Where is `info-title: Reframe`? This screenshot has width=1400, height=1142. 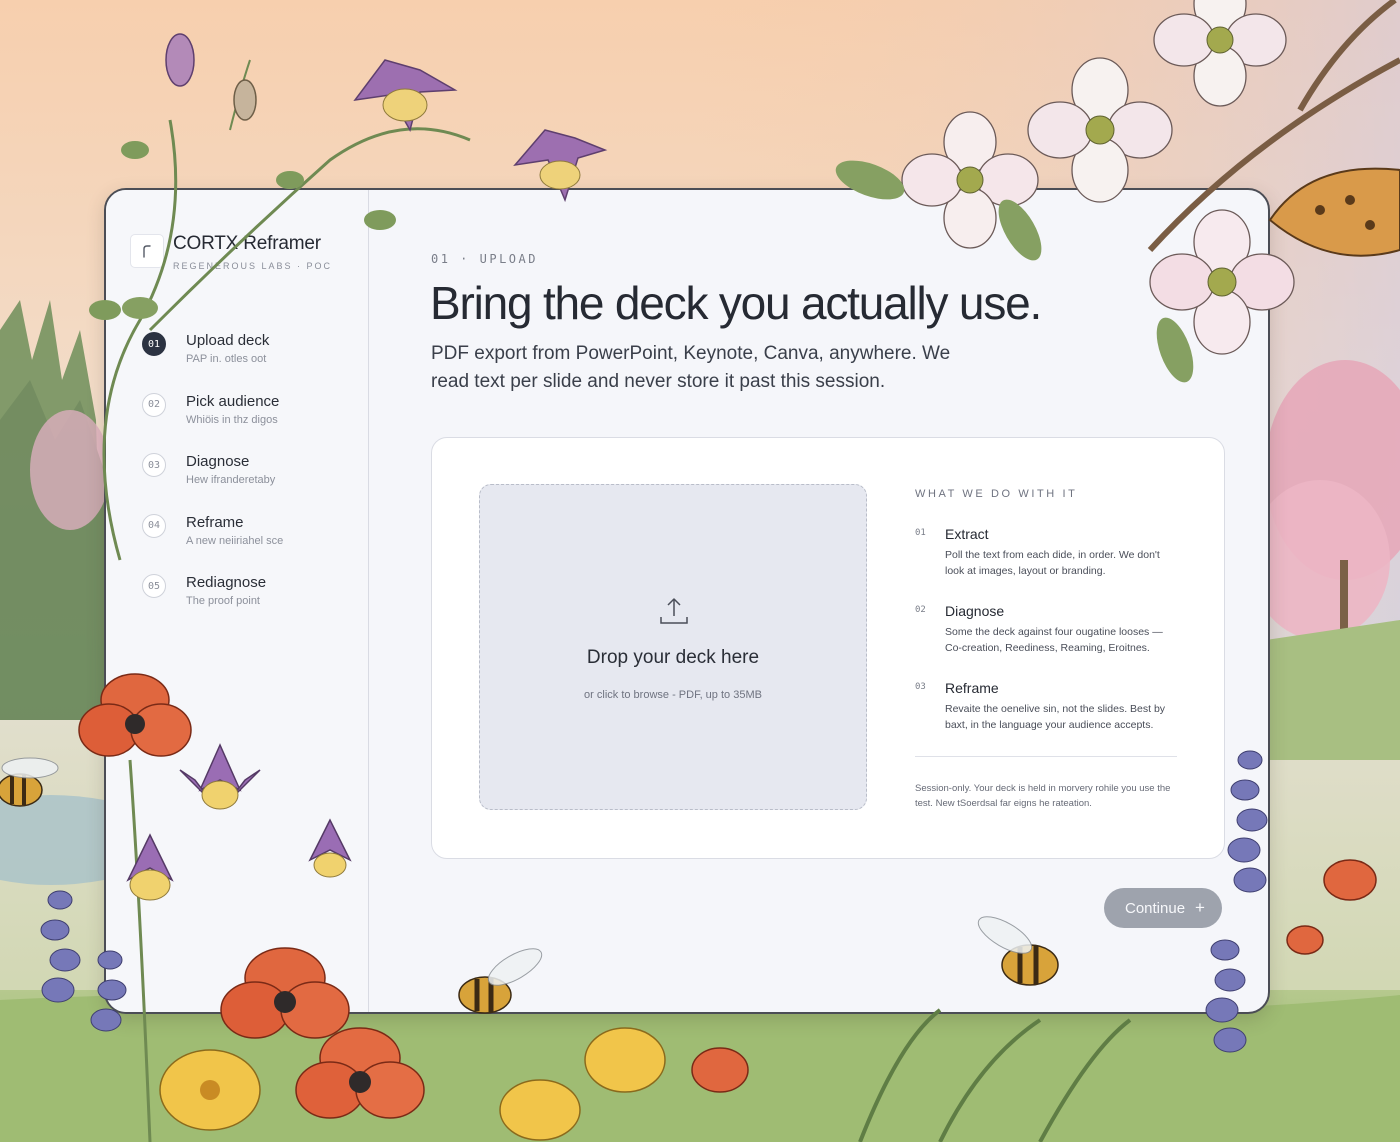 info-title: Reframe is located at coordinates (972, 688).